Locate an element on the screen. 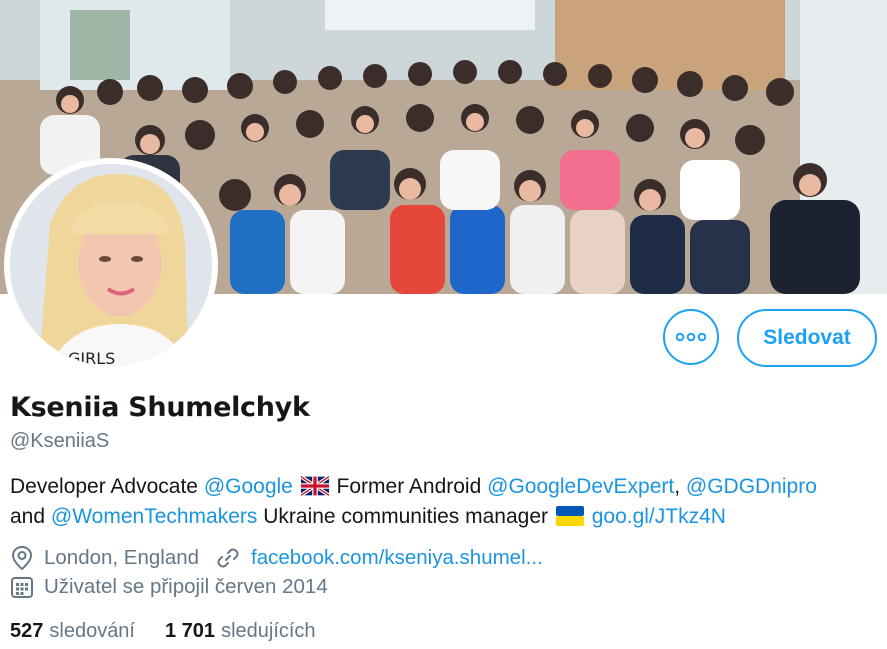 This screenshot has height=649, width=887. location-pin-icon is located at coordinates (22, 558).